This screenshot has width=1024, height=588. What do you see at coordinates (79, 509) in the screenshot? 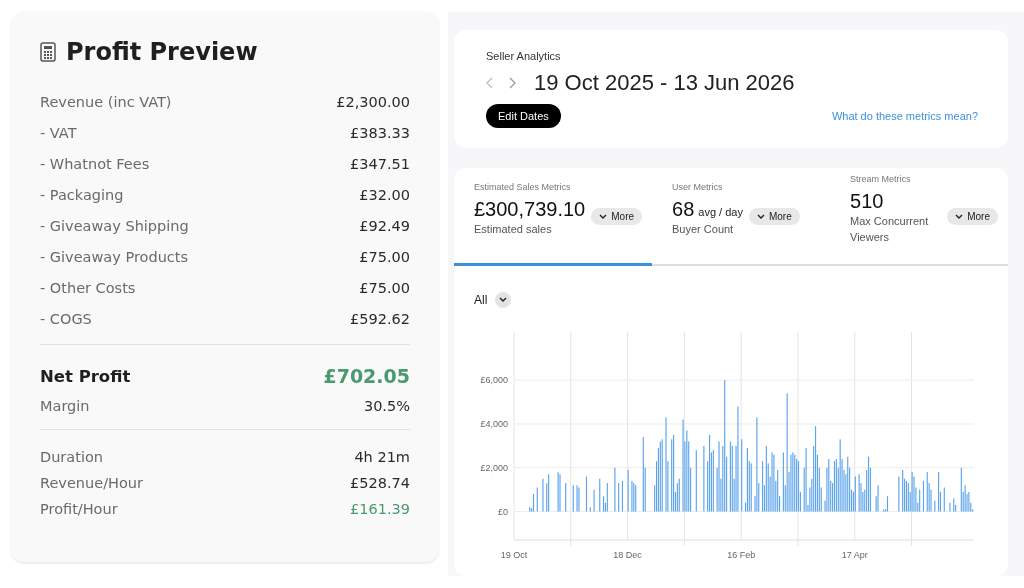
I see `row-label: Profit/Hour` at bounding box center [79, 509].